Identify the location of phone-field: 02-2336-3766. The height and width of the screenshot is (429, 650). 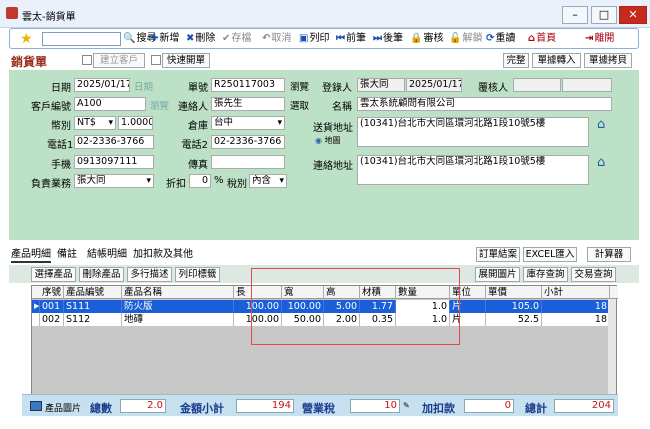
(114, 142).